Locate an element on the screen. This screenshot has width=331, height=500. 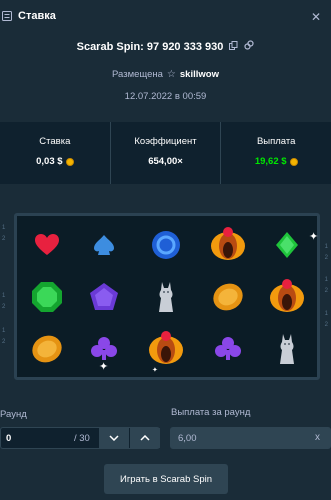
stake-value: 0,03 $ is located at coordinates (49, 161).